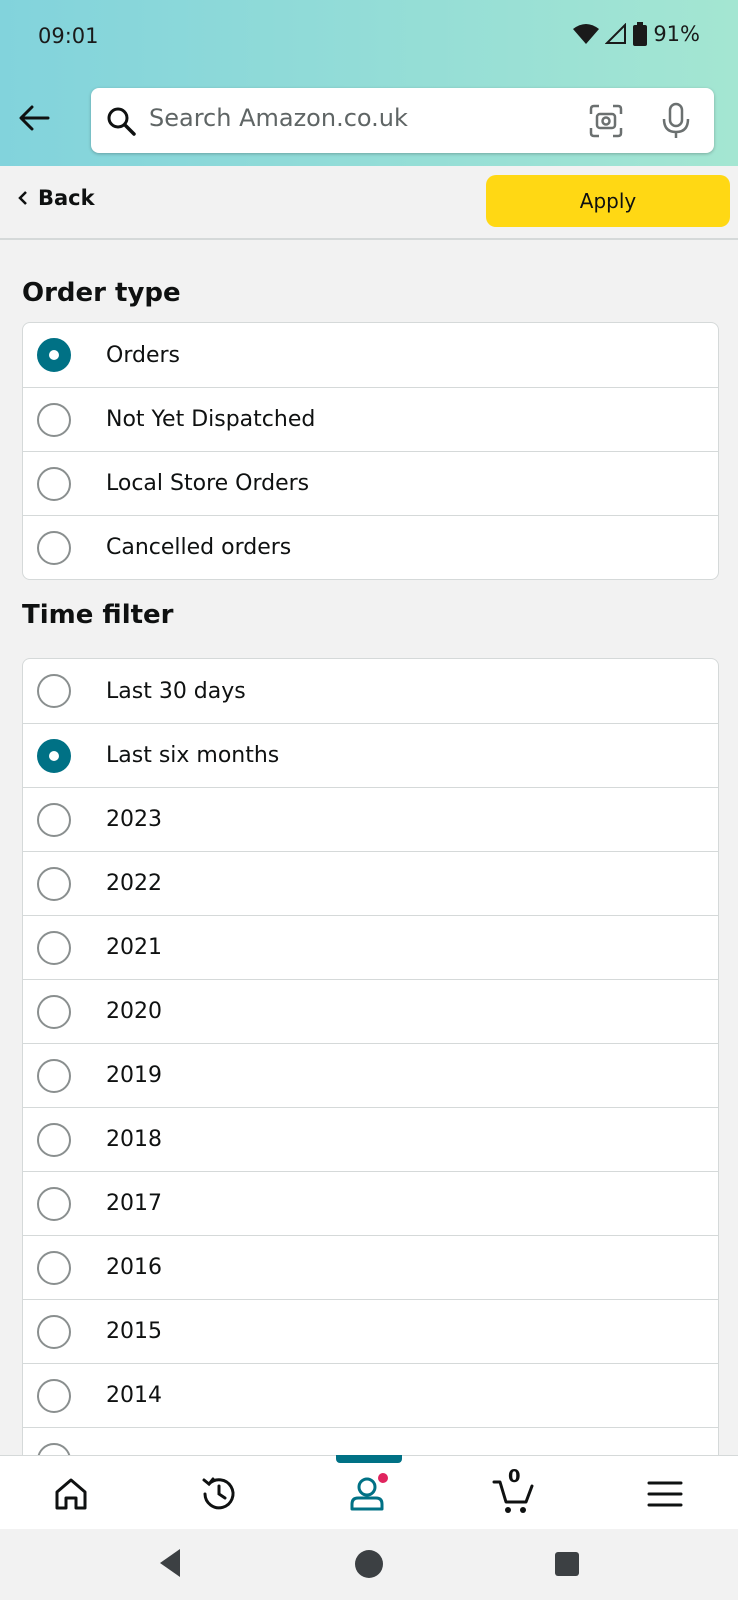 This screenshot has height=1600, width=738. Describe the element at coordinates (134, 819) in the screenshot. I see `option-label: 2023` at that location.